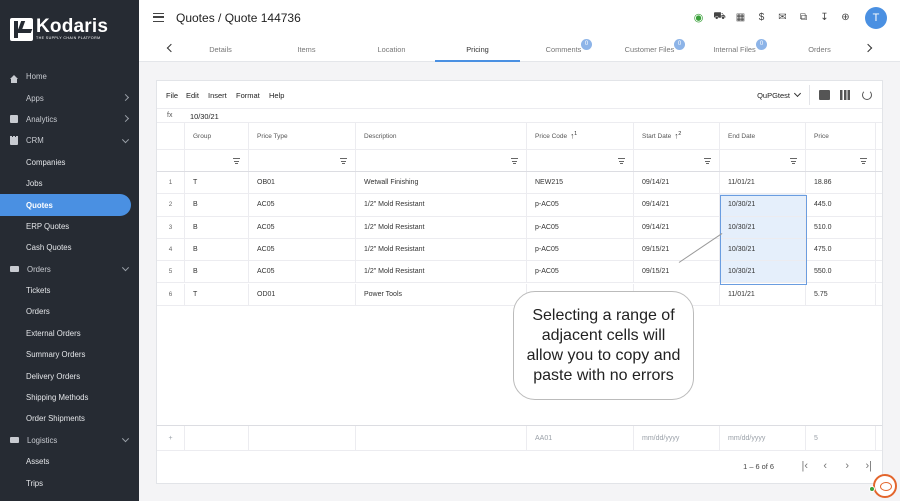 This screenshot has width=900, height=501. Describe the element at coordinates (841, 205) in the screenshot. I see `cell-price: 445.0` at that location.